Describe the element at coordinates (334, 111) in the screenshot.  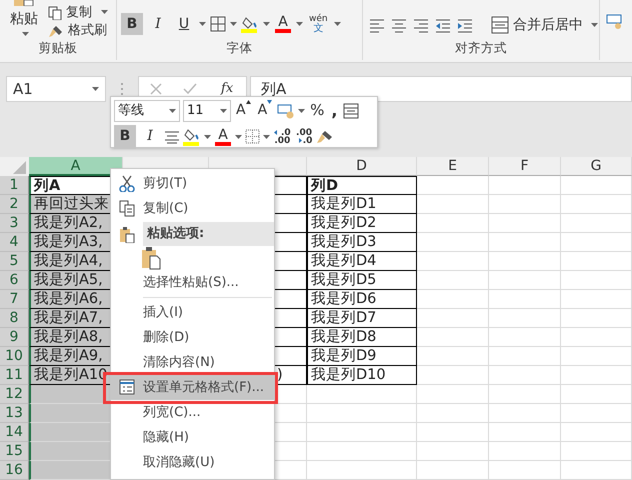
I see `comma-style-button: ,` at that location.